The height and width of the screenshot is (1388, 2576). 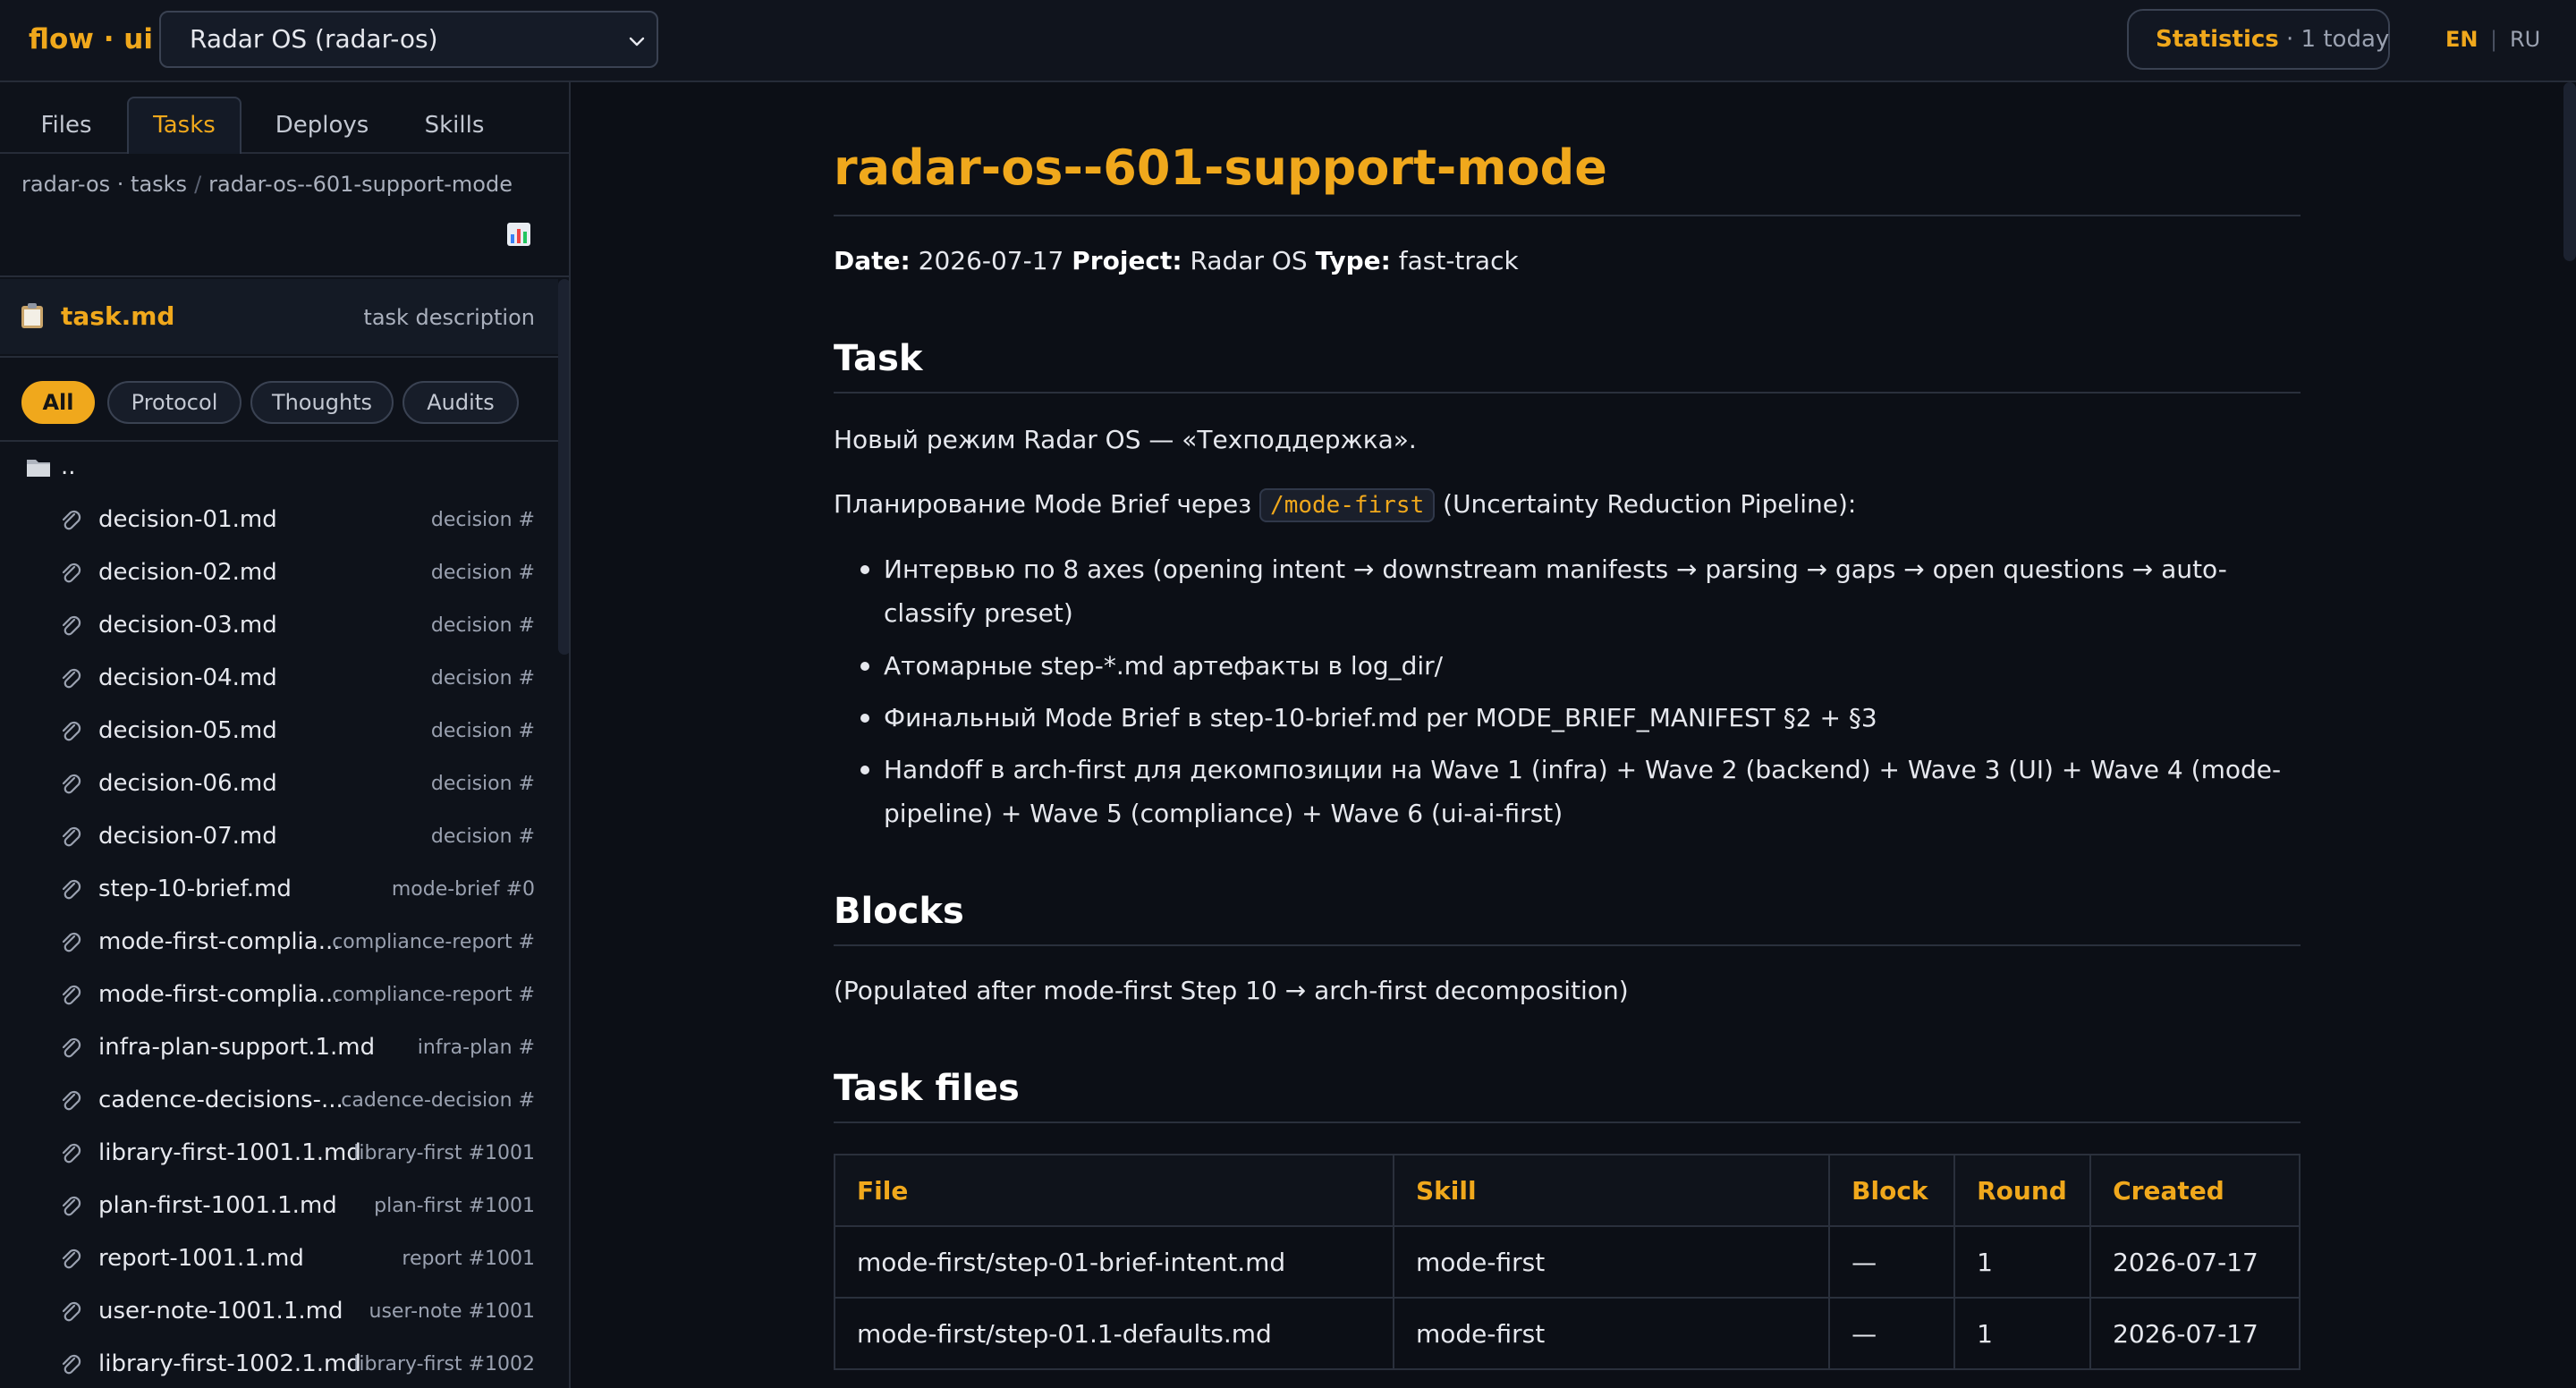 I want to click on bar-chart-icon, so click(x=518, y=234).